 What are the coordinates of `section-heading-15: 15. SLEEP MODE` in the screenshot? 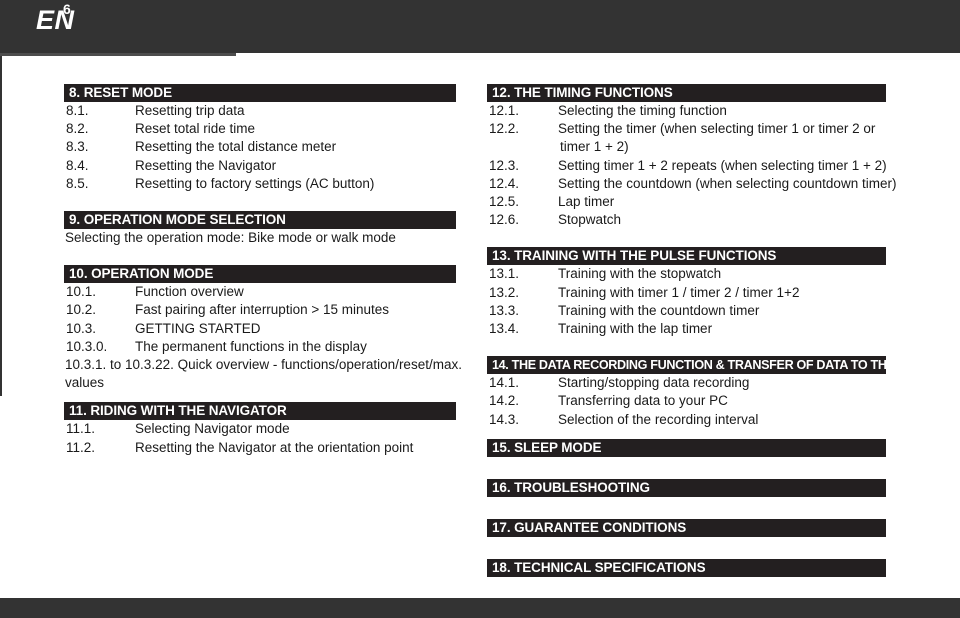 It's located at (686, 447).